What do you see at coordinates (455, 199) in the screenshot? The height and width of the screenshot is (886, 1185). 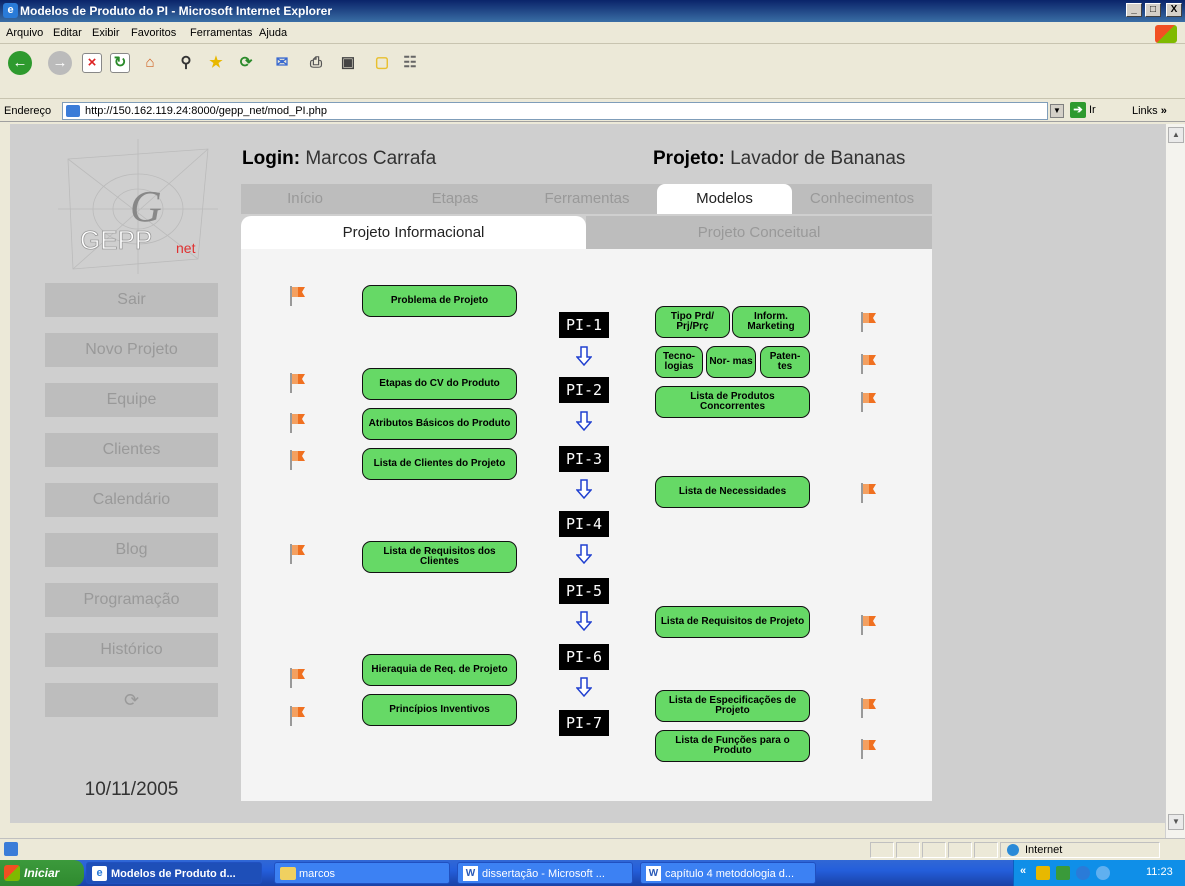 I see `tab-etapas: Etapas` at bounding box center [455, 199].